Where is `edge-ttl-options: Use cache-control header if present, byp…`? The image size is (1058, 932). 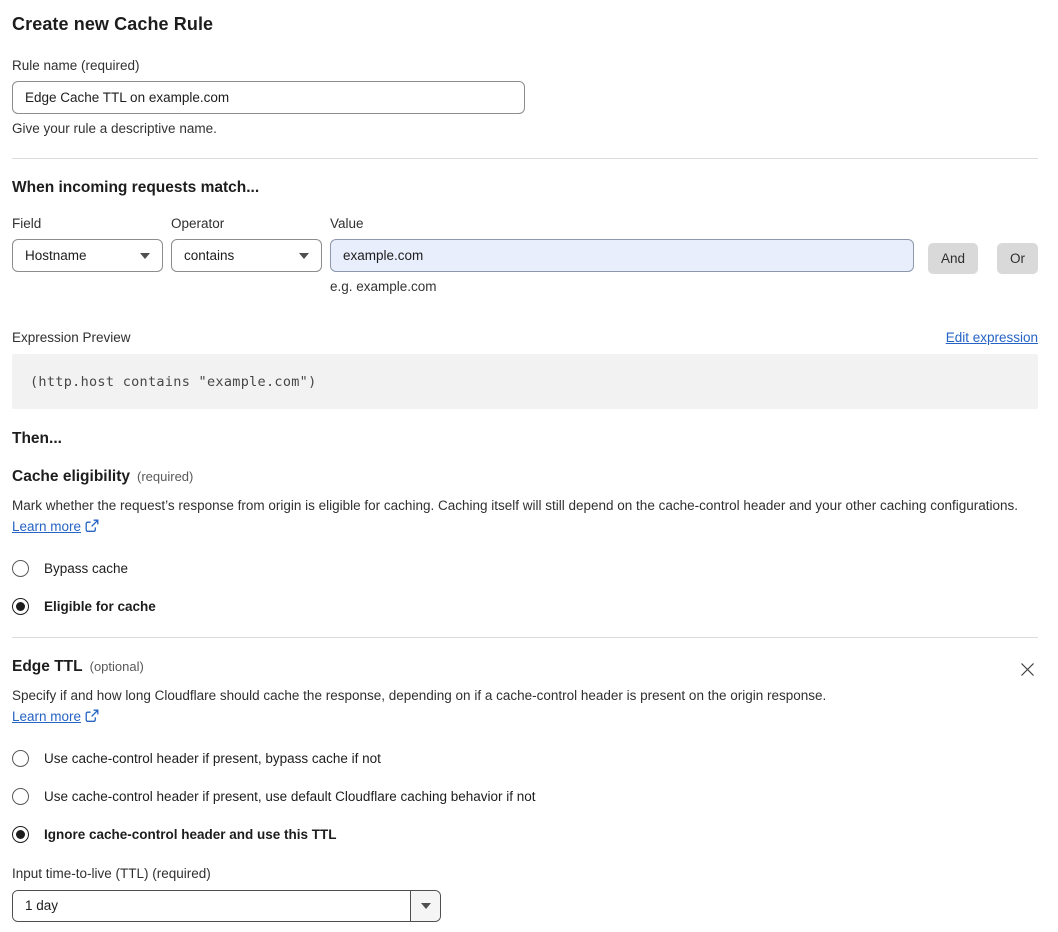 edge-ttl-options: Use cache-control header if present, byp… is located at coordinates (525, 796).